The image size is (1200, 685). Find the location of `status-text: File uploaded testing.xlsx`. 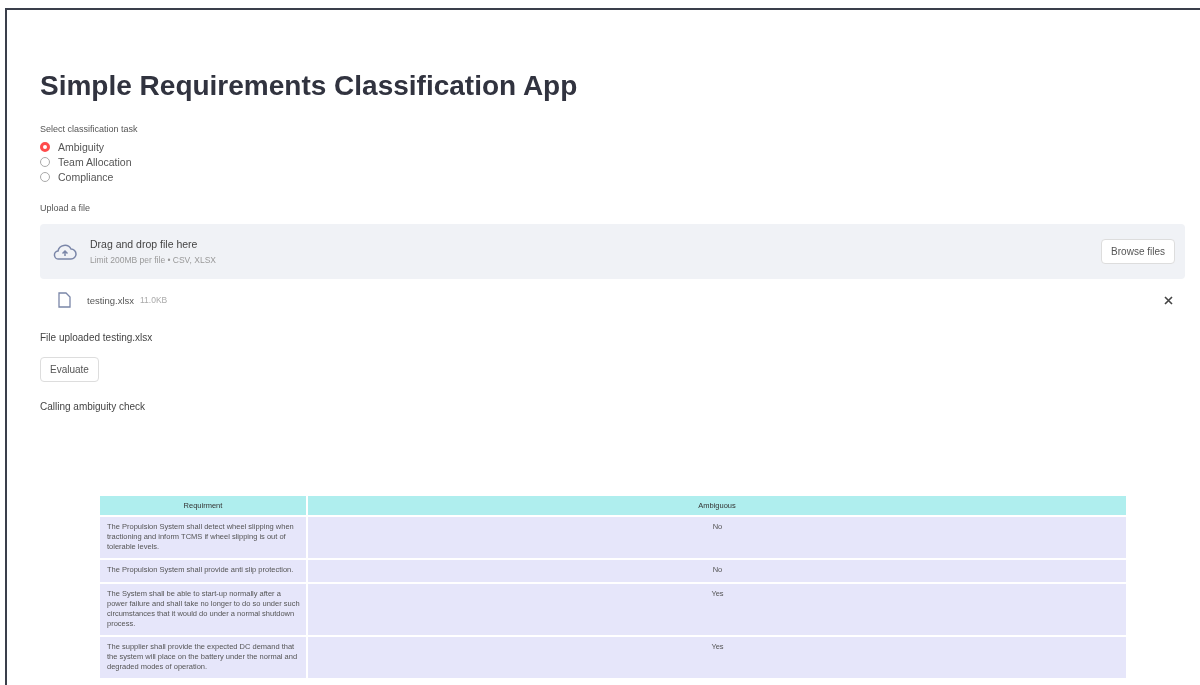

status-text: File uploaded testing.xlsx is located at coordinates (96, 337).